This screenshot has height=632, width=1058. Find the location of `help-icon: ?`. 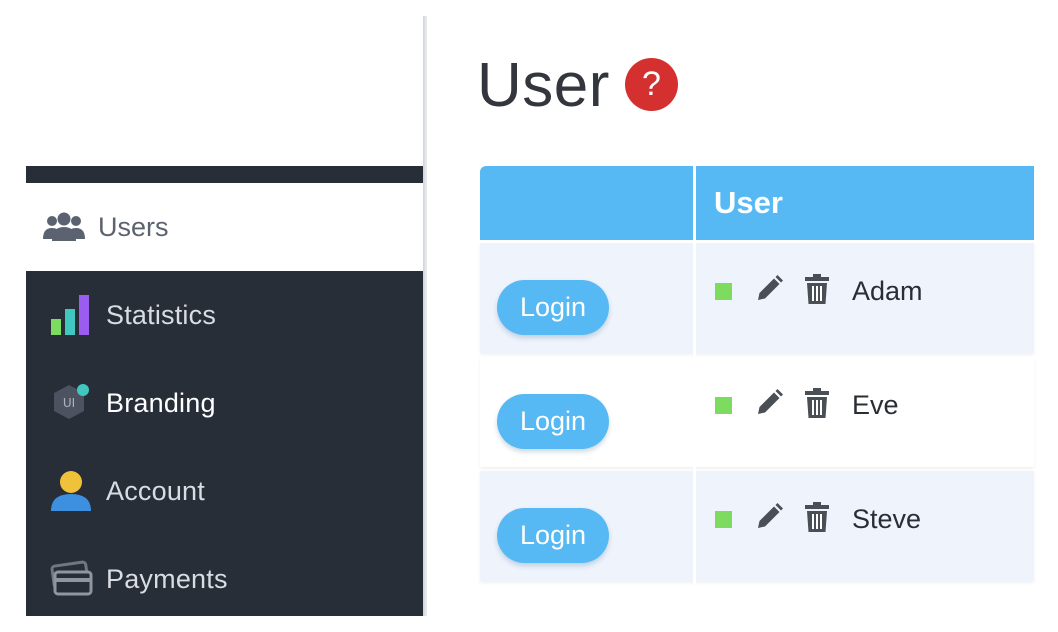

help-icon: ? is located at coordinates (651, 84).